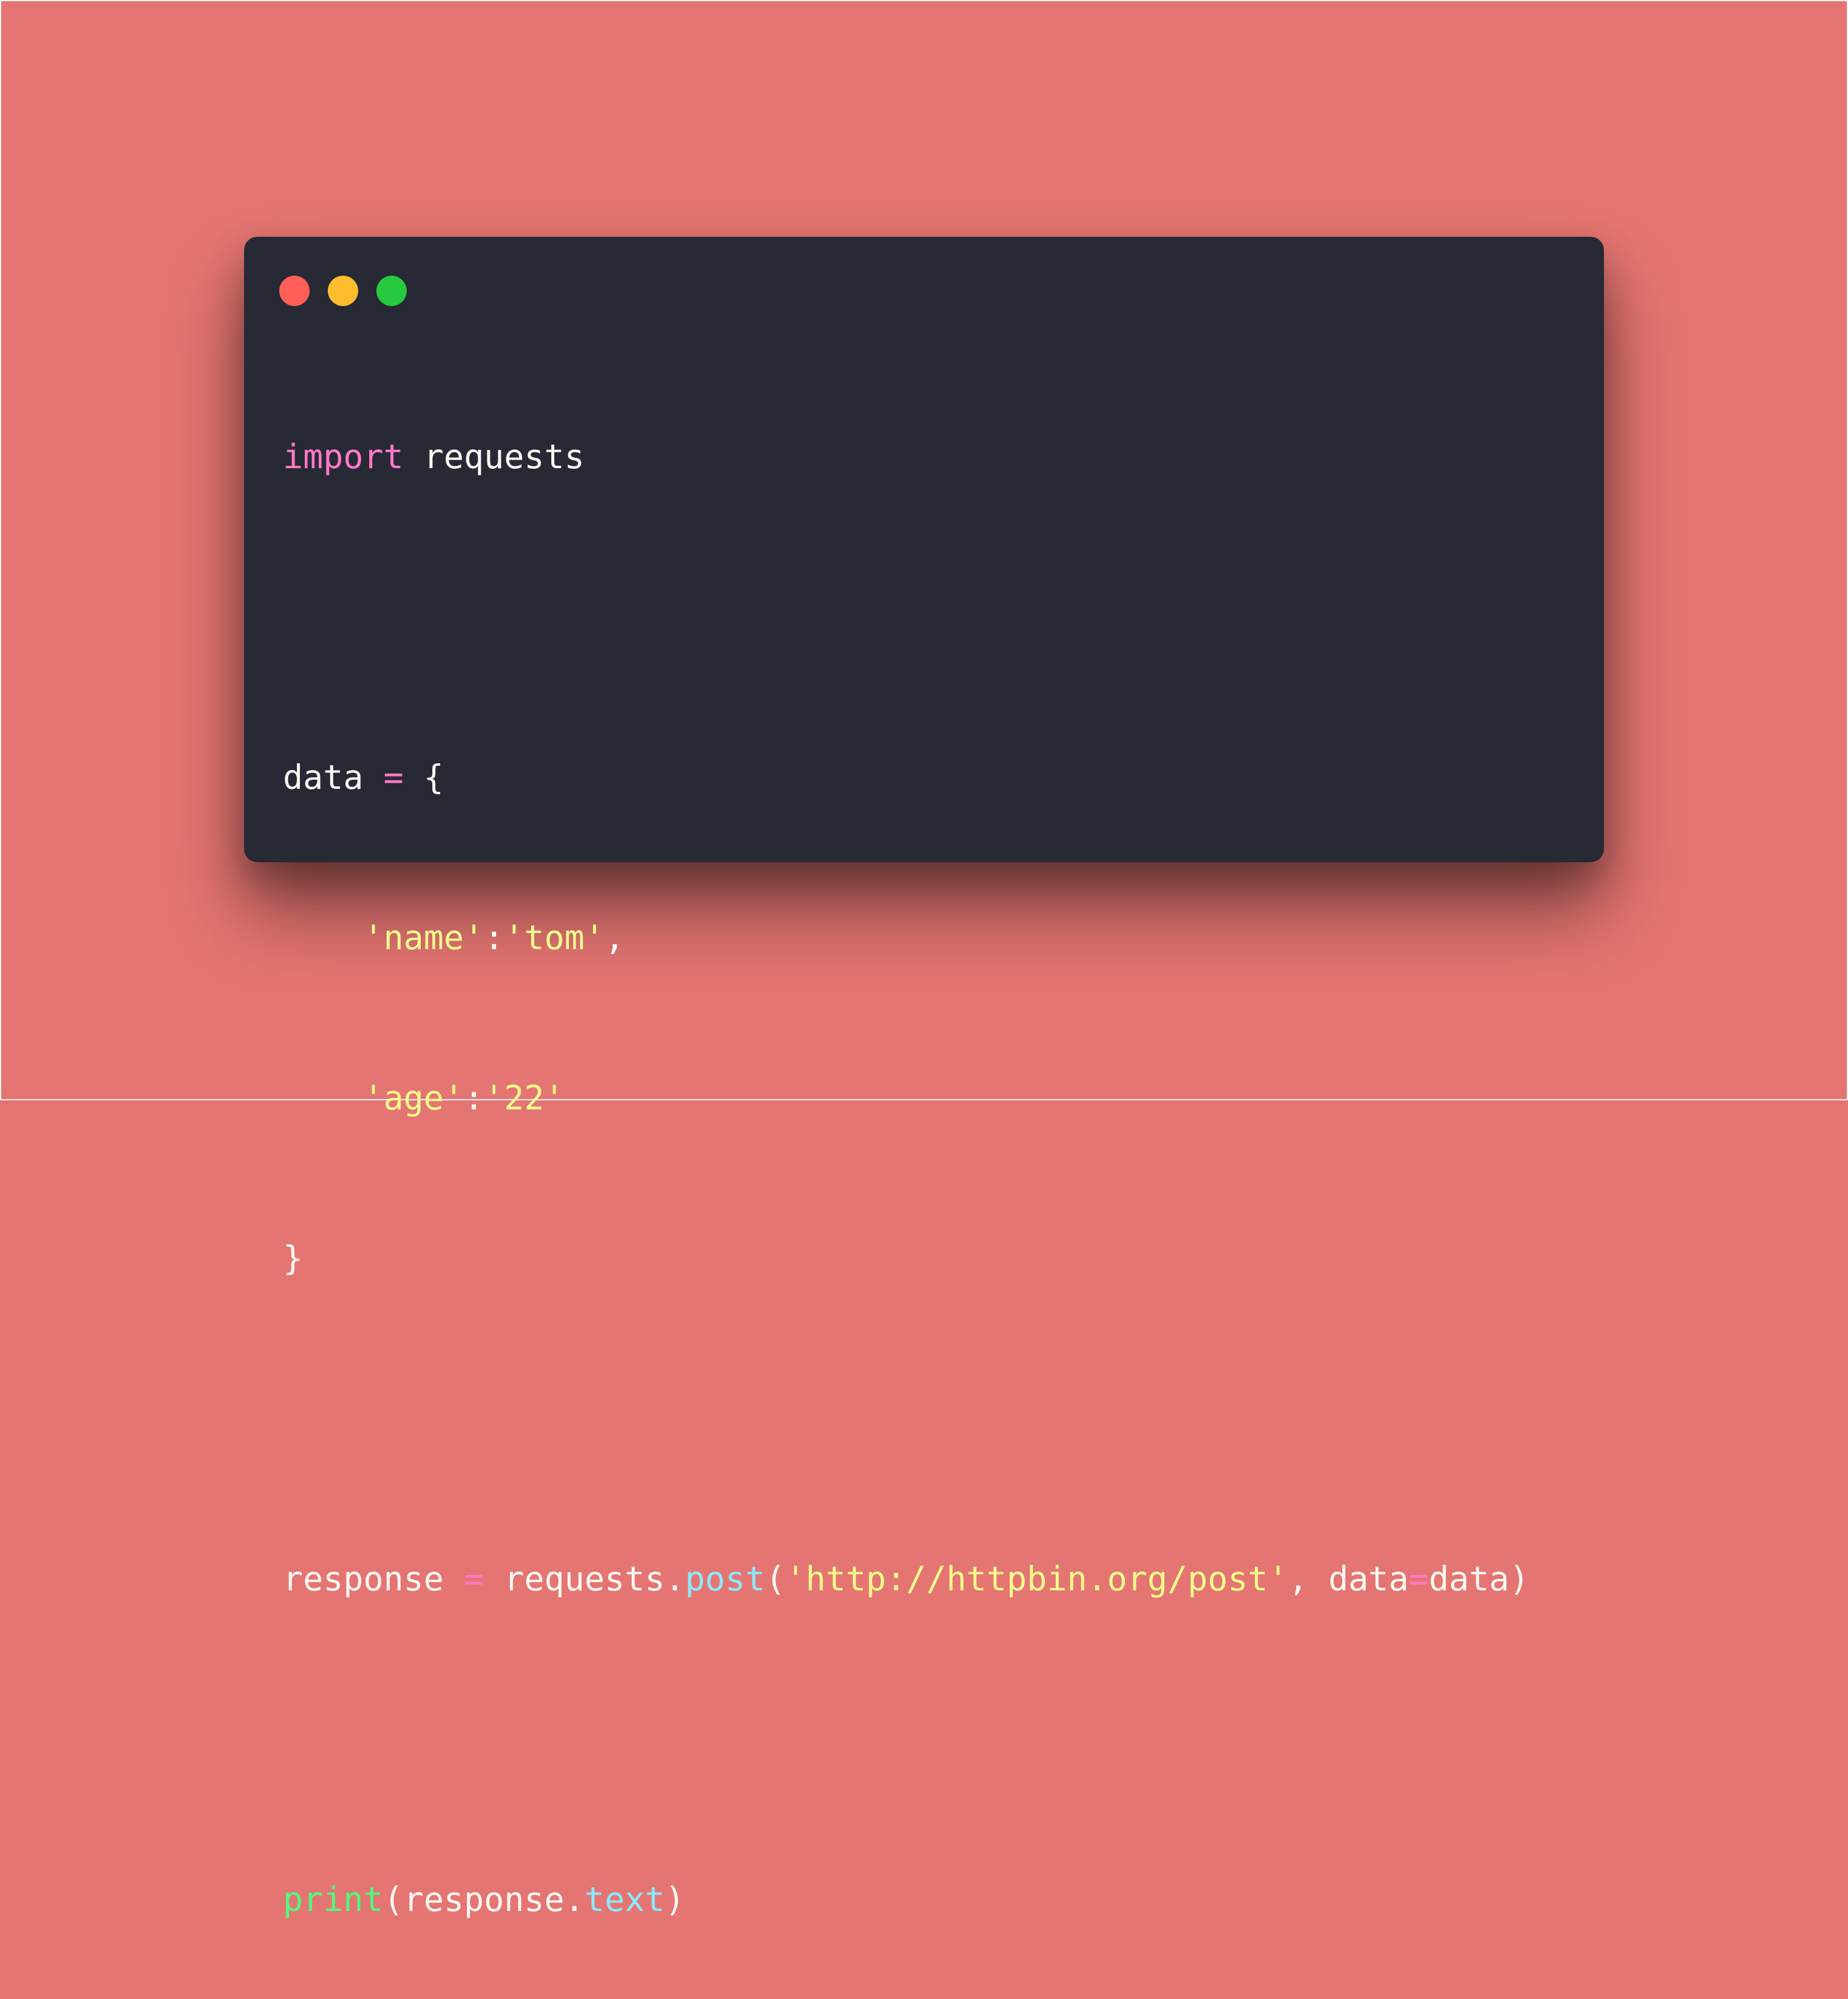  What do you see at coordinates (333, 1900) in the screenshot?
I see `print-builtin: print` at bounding box center [333, 1900].